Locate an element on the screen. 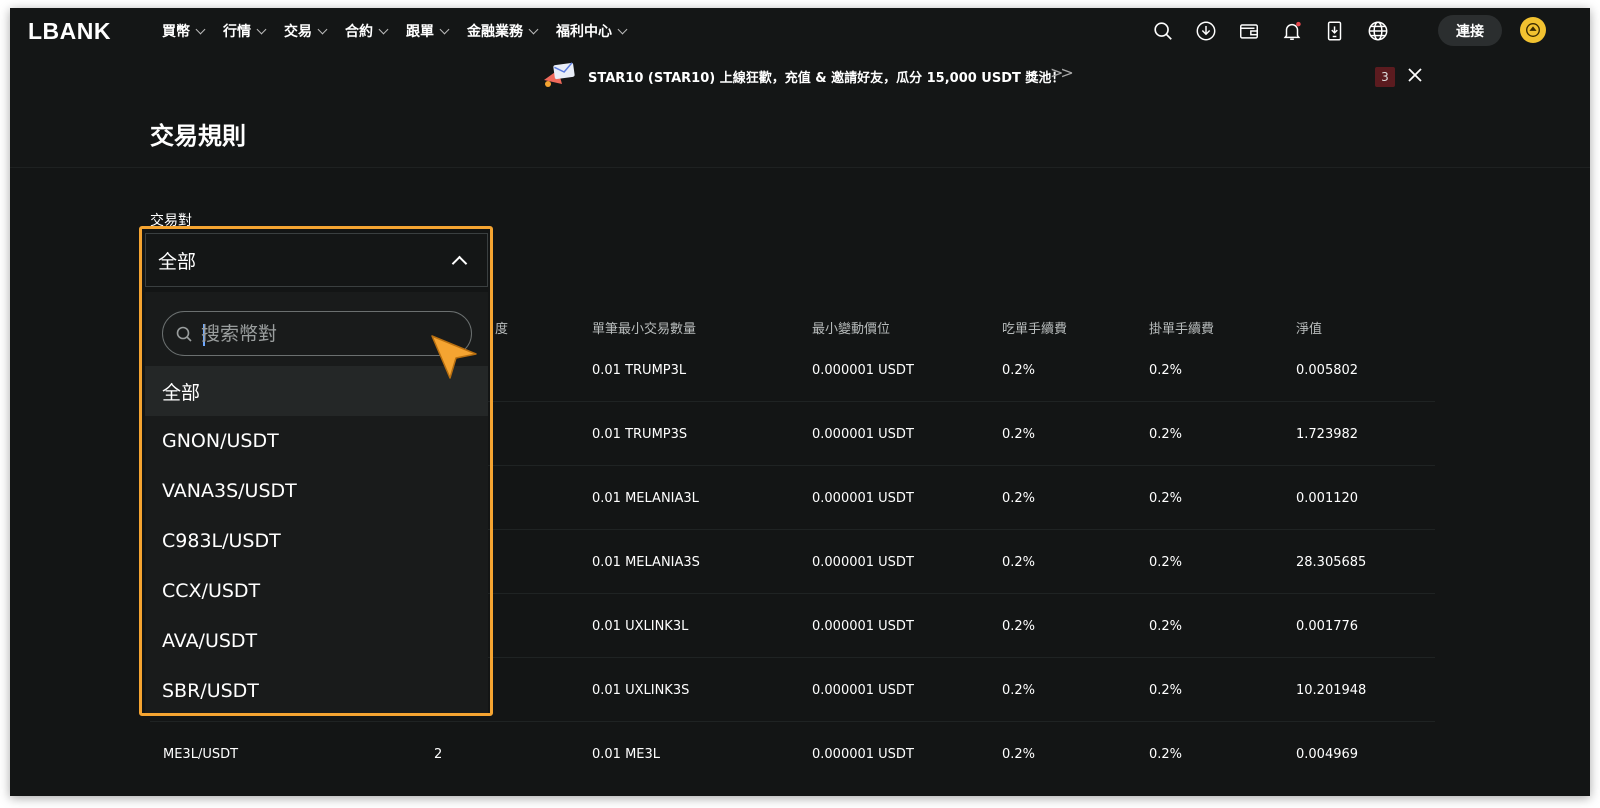 This screenshot has height=808, width=1600. menu-label: 行情 is located at coordinates (237, 32).